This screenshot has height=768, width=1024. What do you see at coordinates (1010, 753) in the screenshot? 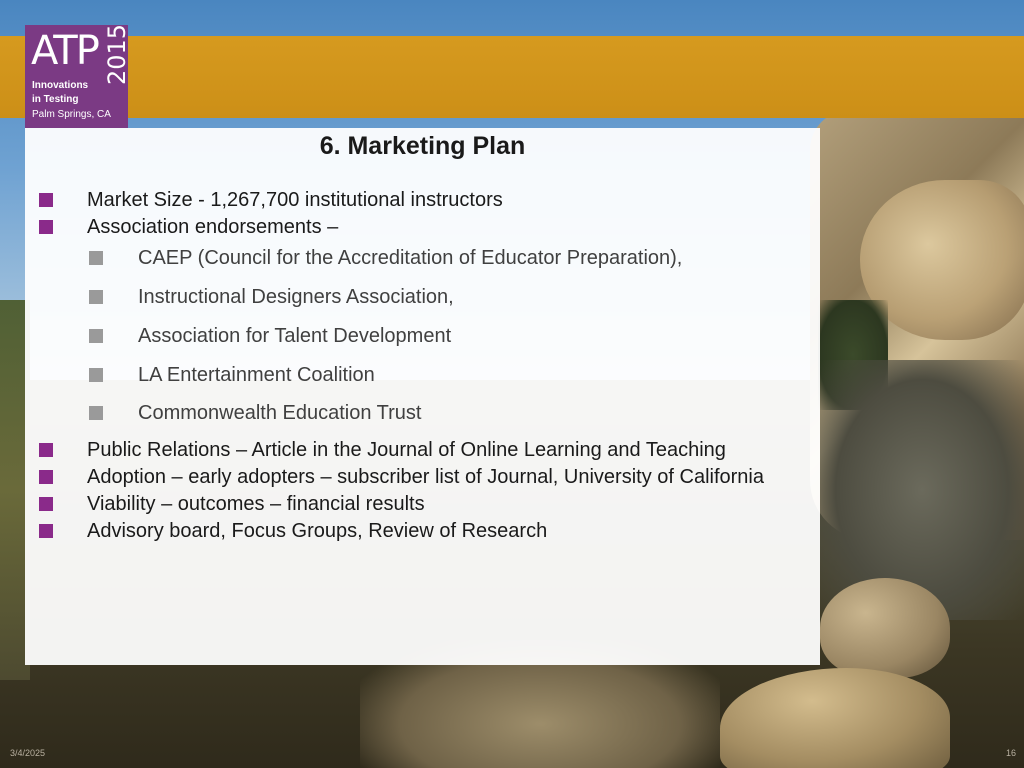
I see `footer-page-number: 16` at bounding box center [1010, 753].